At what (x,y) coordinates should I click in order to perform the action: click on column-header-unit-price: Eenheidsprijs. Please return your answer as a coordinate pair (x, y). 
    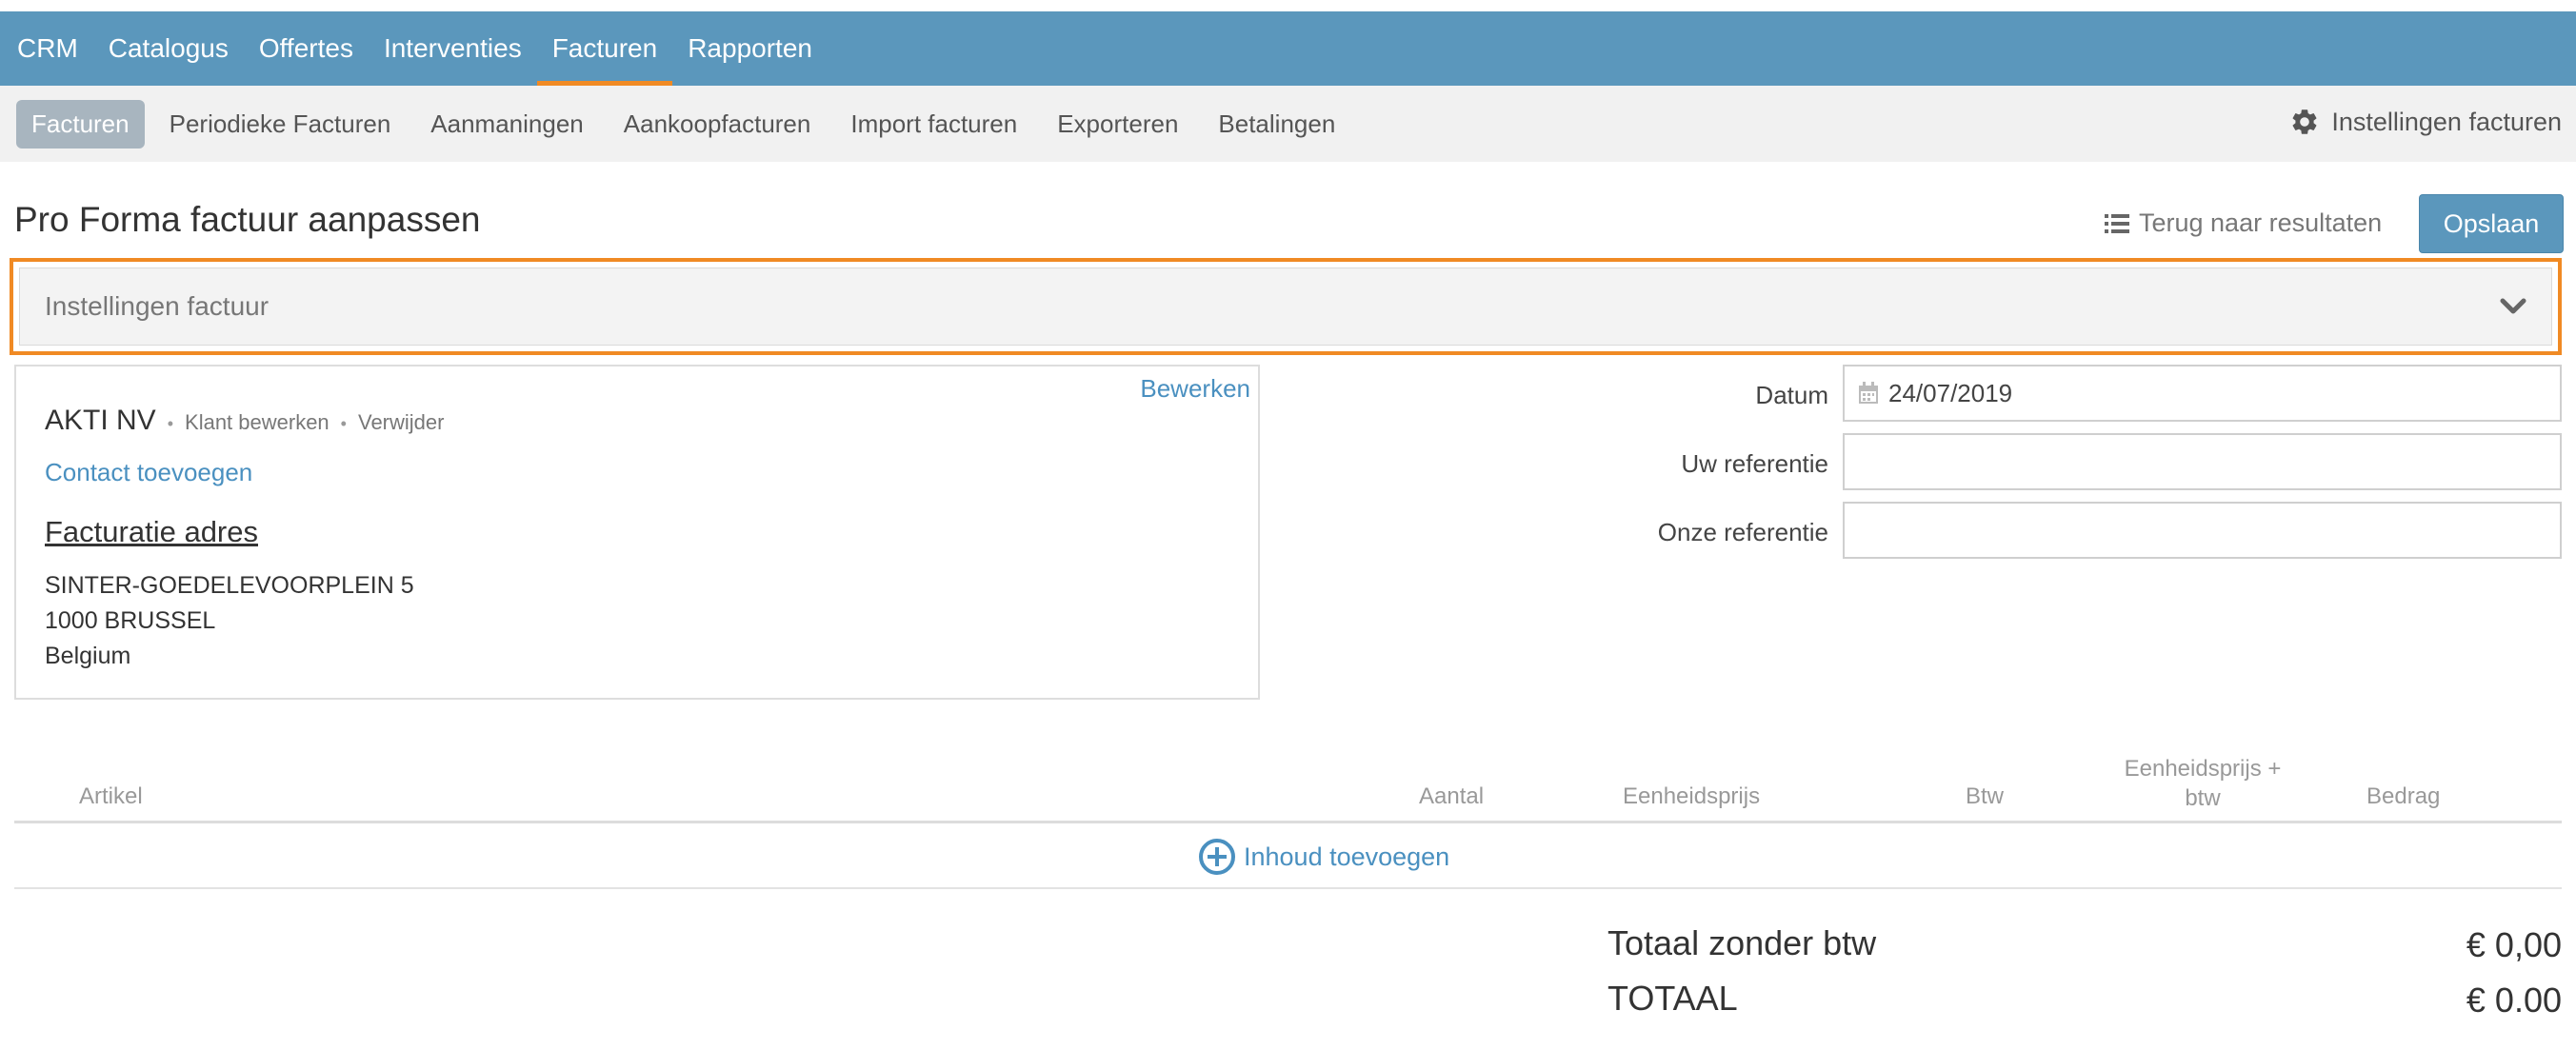
    Looking at the image, I should click on (1692, 796).